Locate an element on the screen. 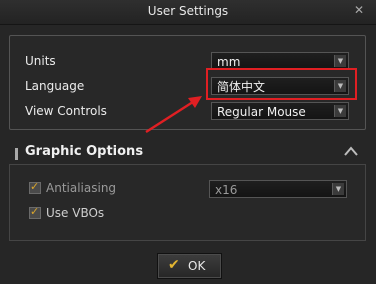  view-controls-dropdown: Regular Mouse ▼ is located at coordinates (280, 111).